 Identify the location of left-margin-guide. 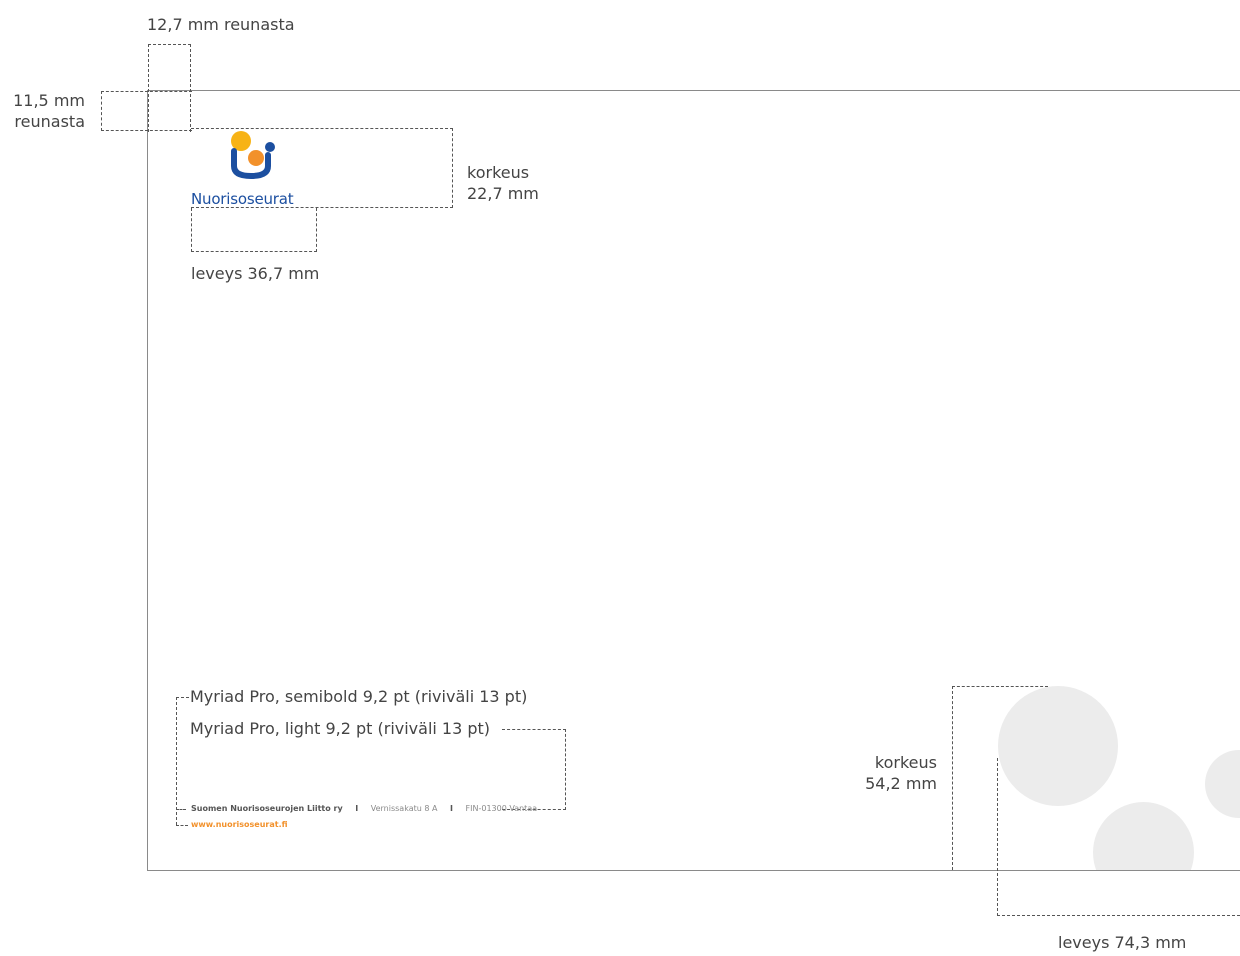
(146, 111).